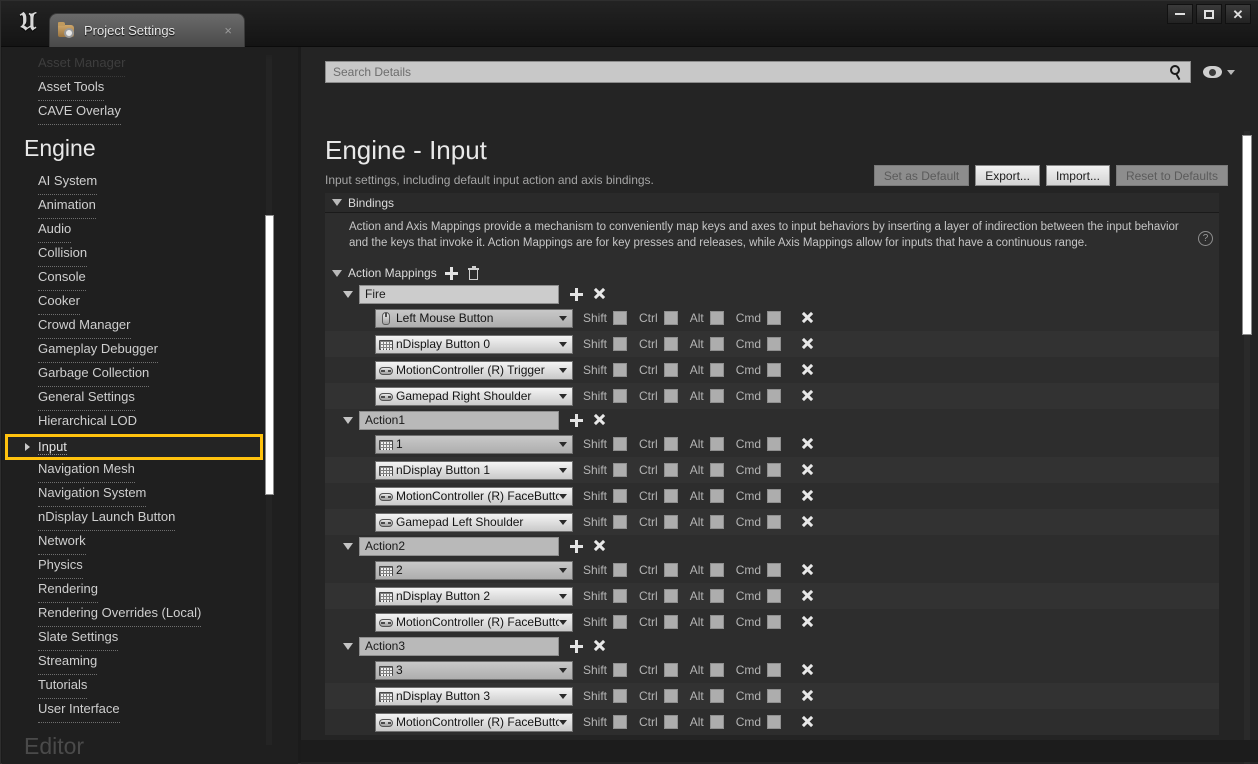 This screenshot has height=764, width=1258. What do you see at coordinates (86, 472) in the screenshot?
I see `sidebar-item-navigation-mesh: Navigation Mesh` at bounding box center [86, 472].